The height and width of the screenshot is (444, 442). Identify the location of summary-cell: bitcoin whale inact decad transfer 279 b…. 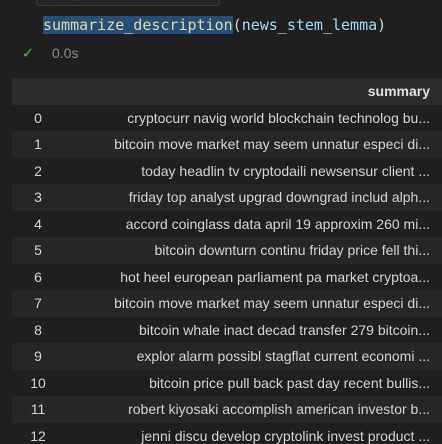
(284, 329).